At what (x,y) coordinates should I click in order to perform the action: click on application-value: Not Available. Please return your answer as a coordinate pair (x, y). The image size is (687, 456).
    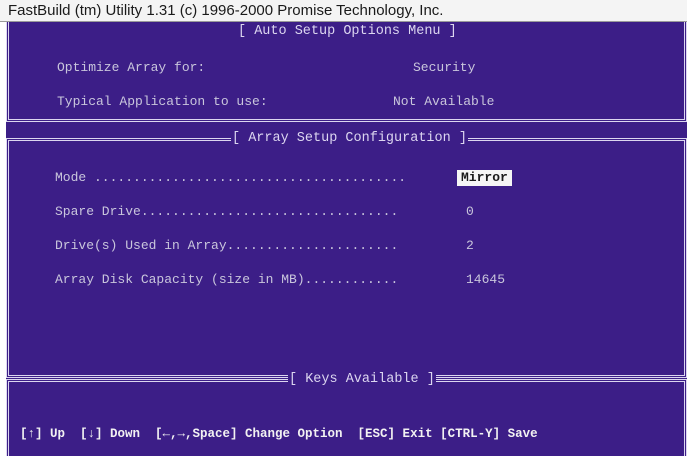
    Looking at the image, I should click on (443, 102).